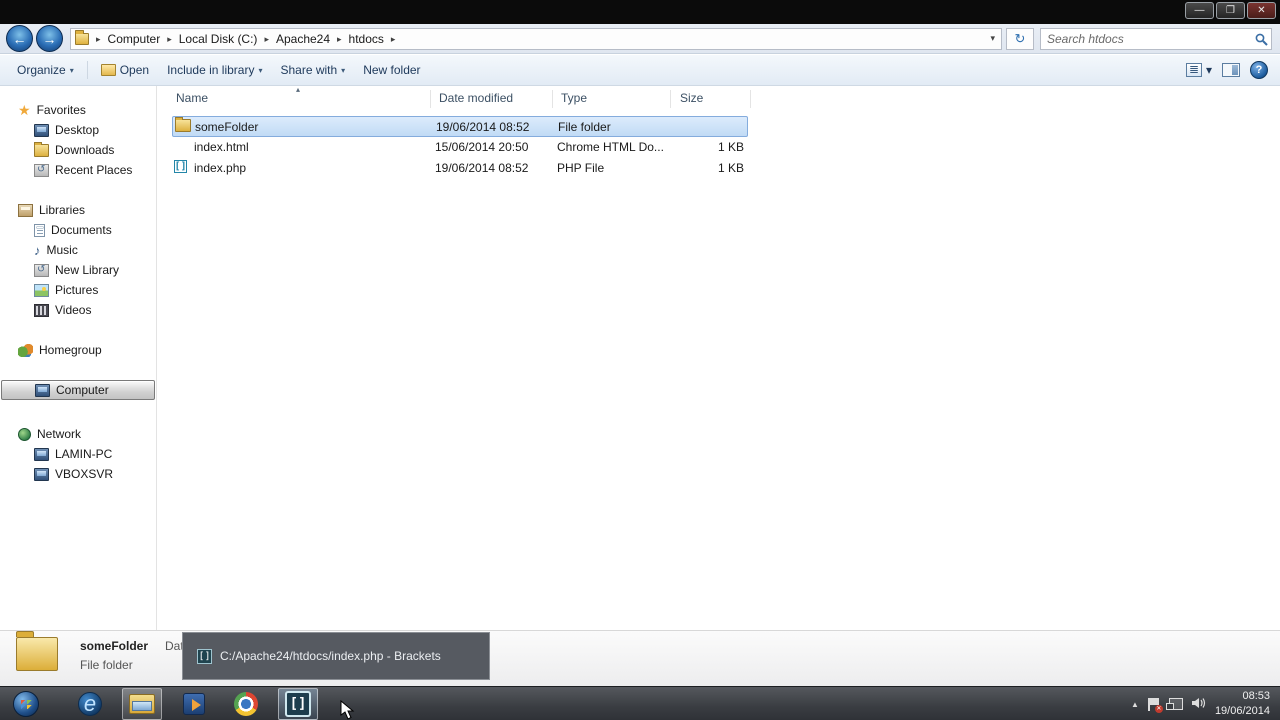 The height and width of the screenshot is (720, 1280). I want to click on sidebar-item-new-library: New Library, so click(78, 270).